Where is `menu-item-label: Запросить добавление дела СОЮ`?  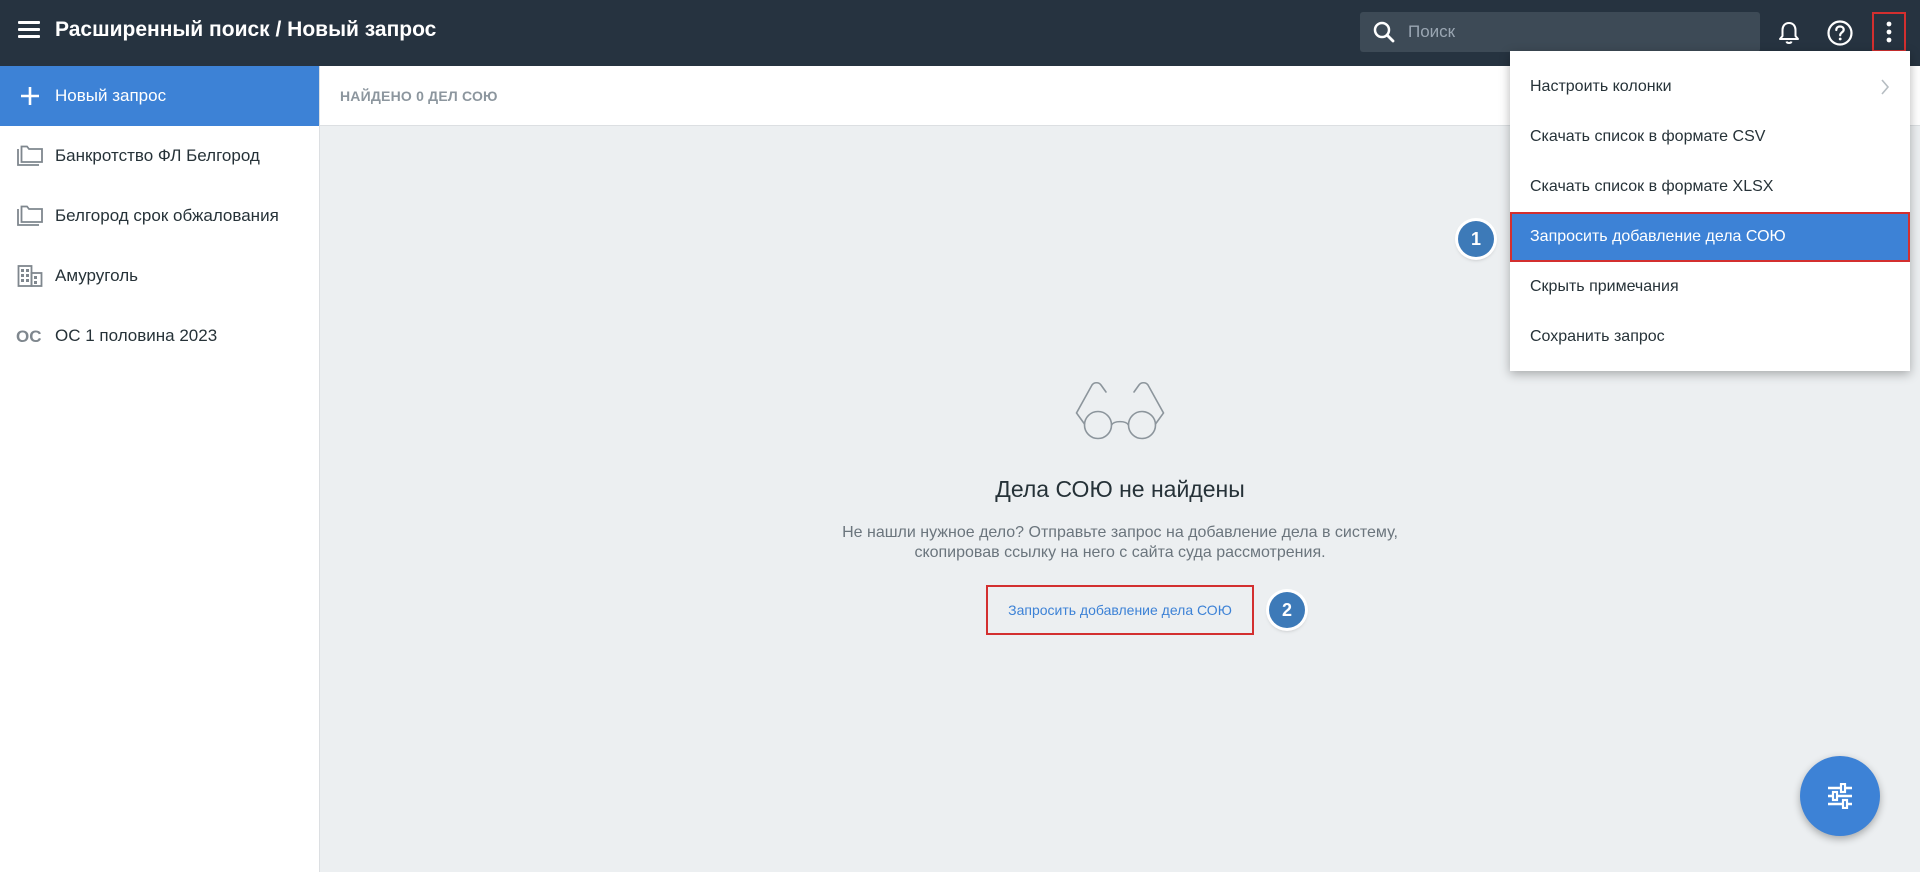
menu-item-label: Запросить добавление дела СОЮ is located at coordinates (1658, 236).